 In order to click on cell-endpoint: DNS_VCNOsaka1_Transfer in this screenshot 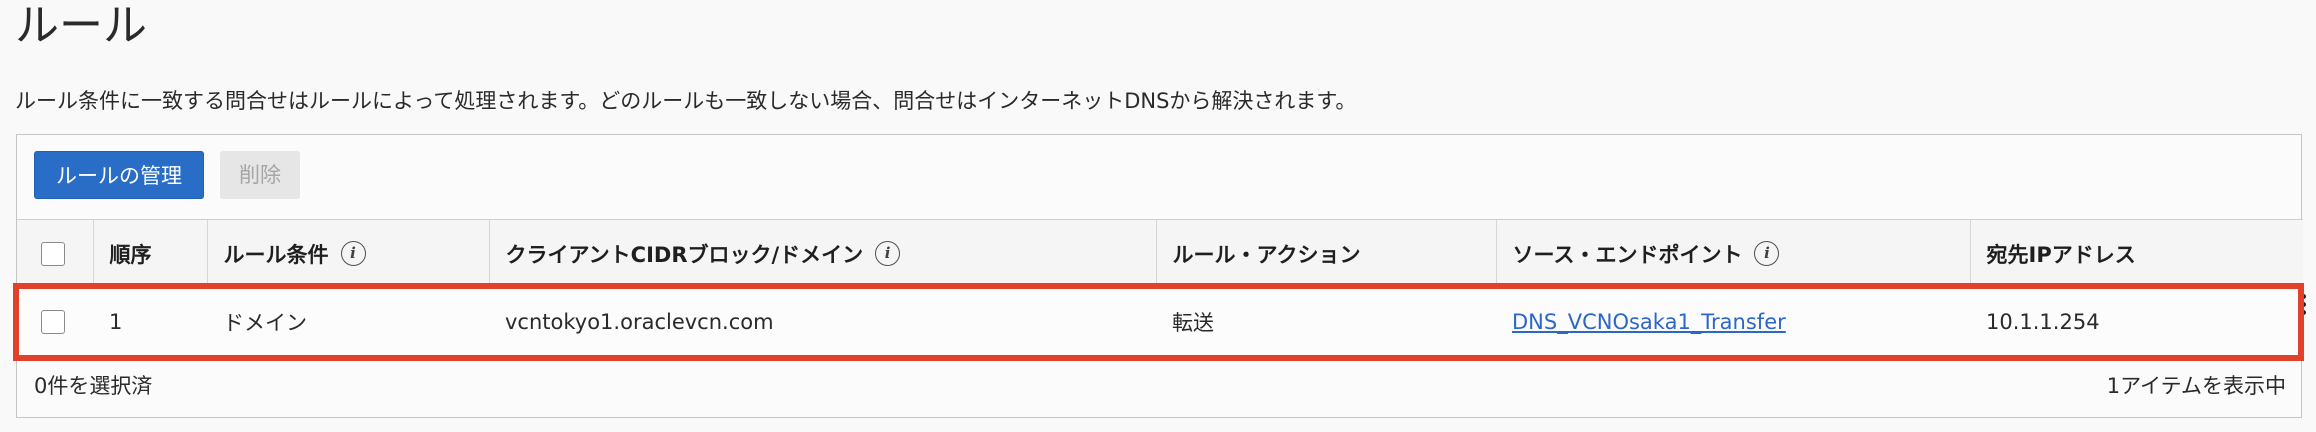, I will do `click(1733, 321)`.